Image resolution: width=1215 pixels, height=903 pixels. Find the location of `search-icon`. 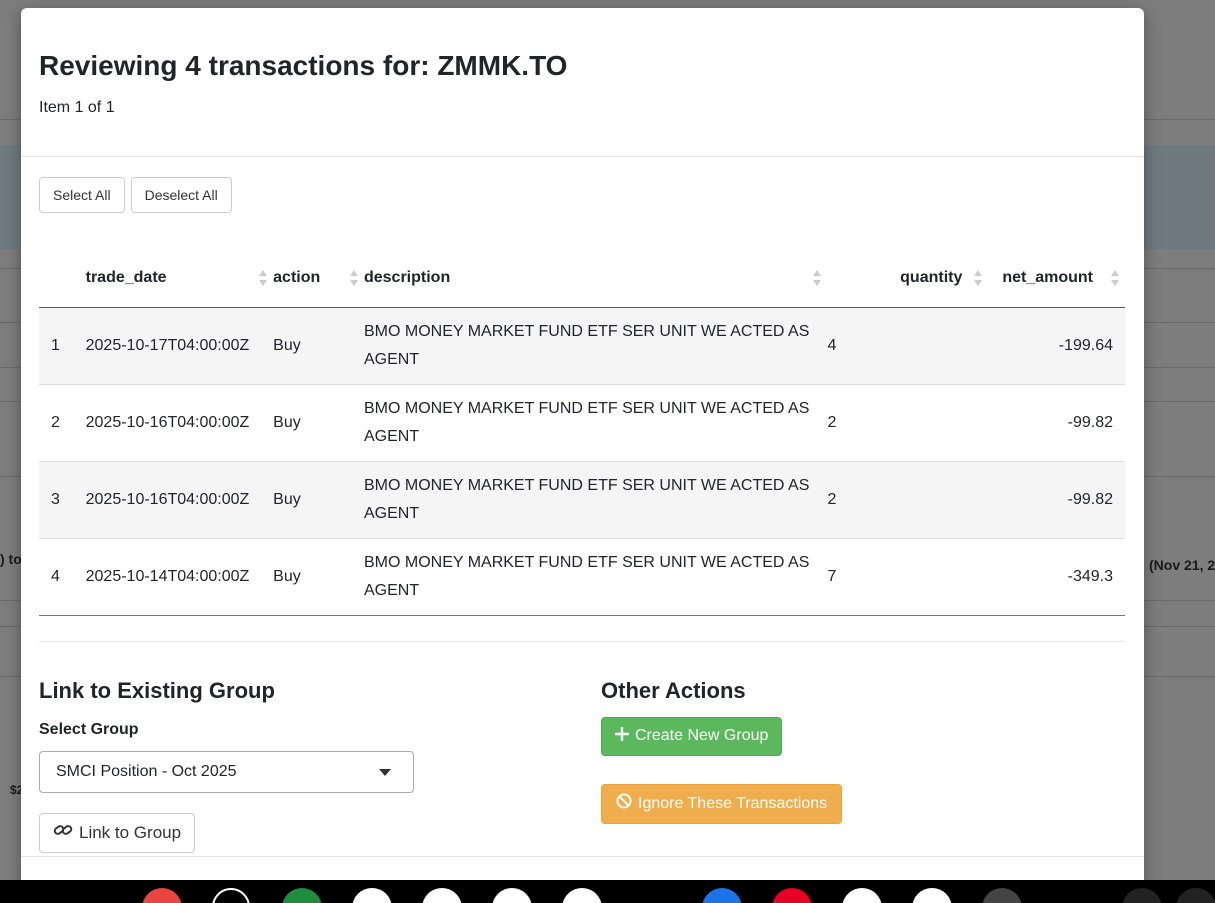

search-icon is located at coordinates (231, 895).